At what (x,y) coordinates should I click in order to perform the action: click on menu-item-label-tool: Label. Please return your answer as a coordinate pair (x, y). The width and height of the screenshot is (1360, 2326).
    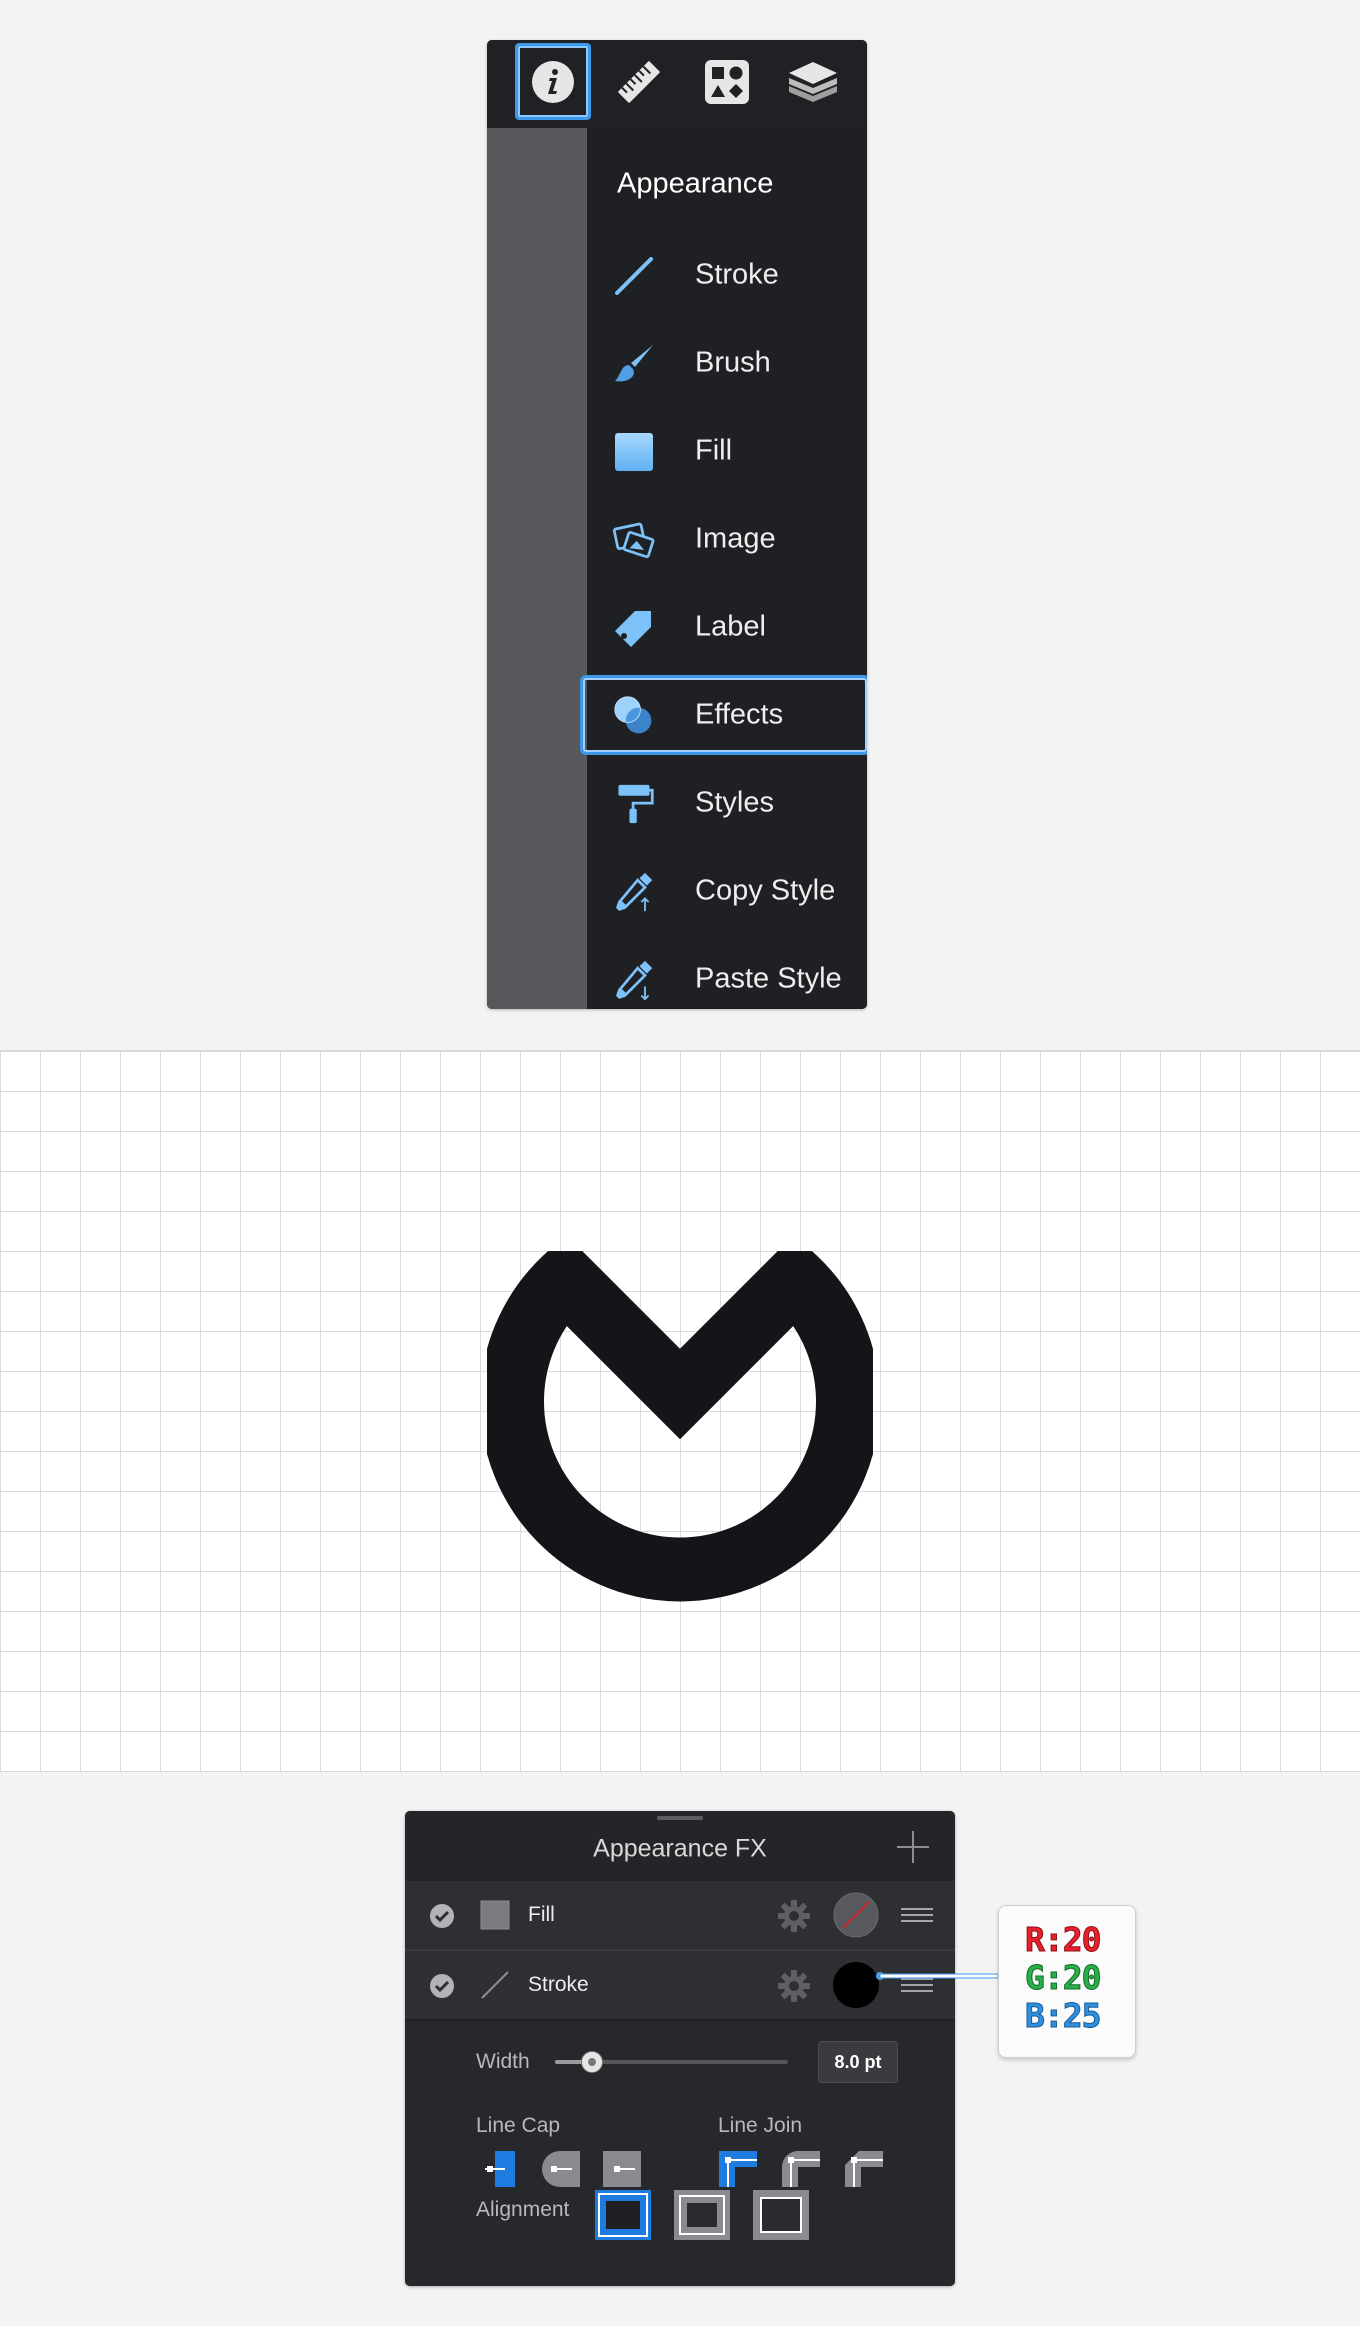
    Looking at the image, I should click on (727, 627).